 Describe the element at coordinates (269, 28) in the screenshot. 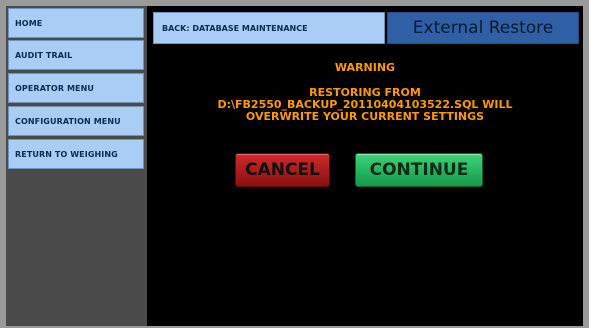

I see `back-button: BACK: DATABASE MAINTENANCE` at that location.